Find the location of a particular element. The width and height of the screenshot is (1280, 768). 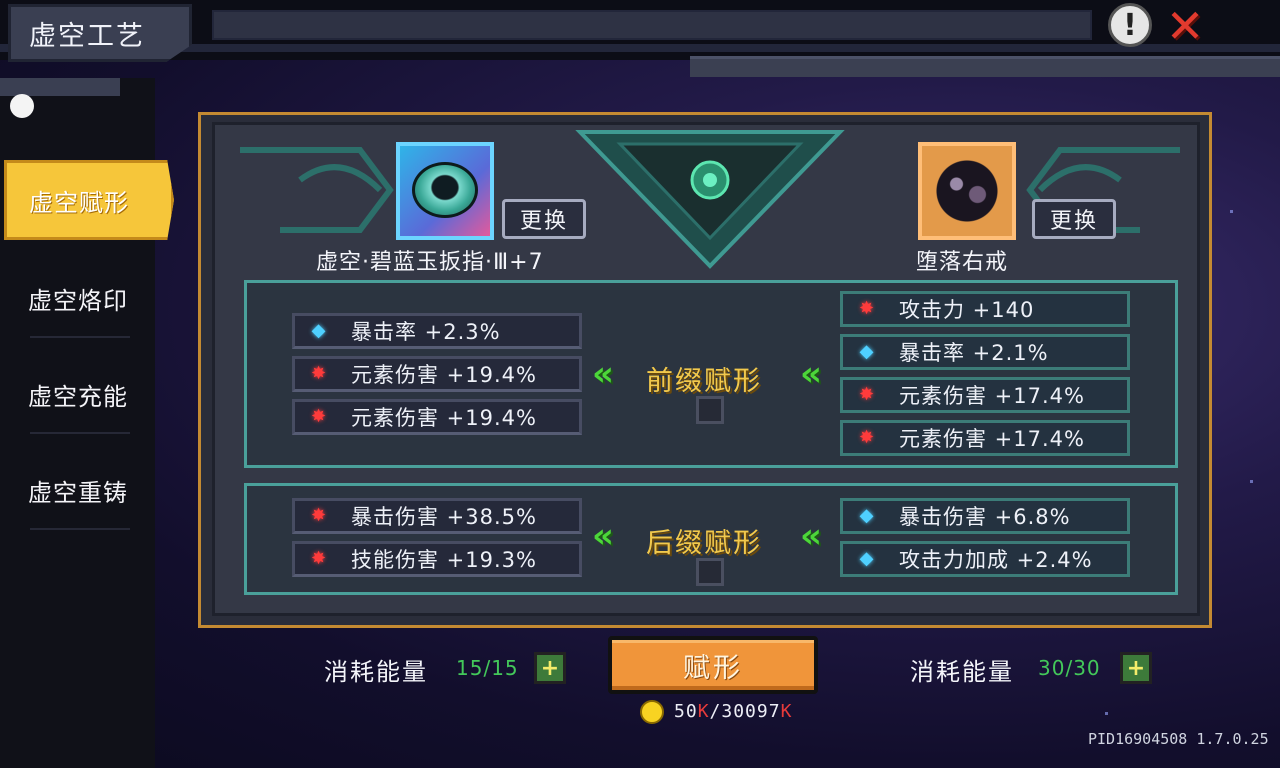

jade-ring-icon is located at coordinates (445, 190).